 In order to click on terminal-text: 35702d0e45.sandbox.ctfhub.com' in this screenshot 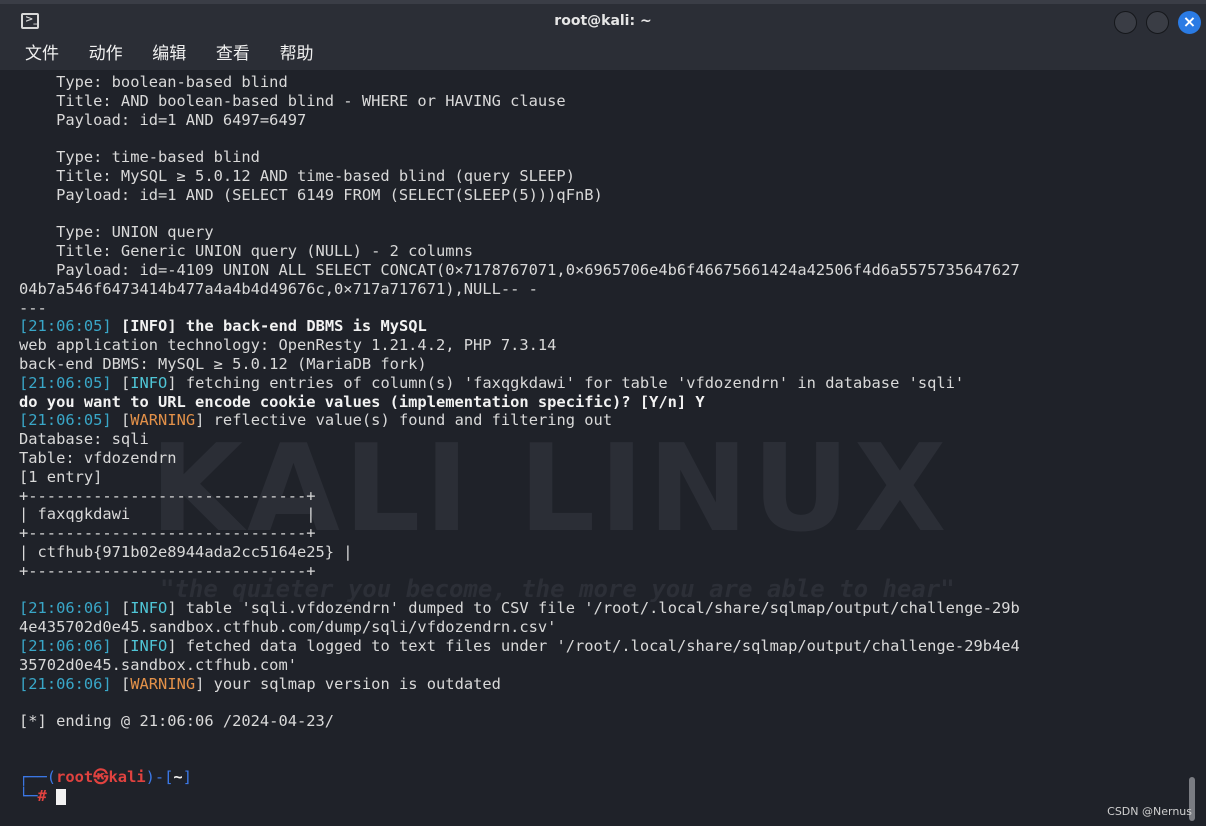, I will do `click(158, 664)`.